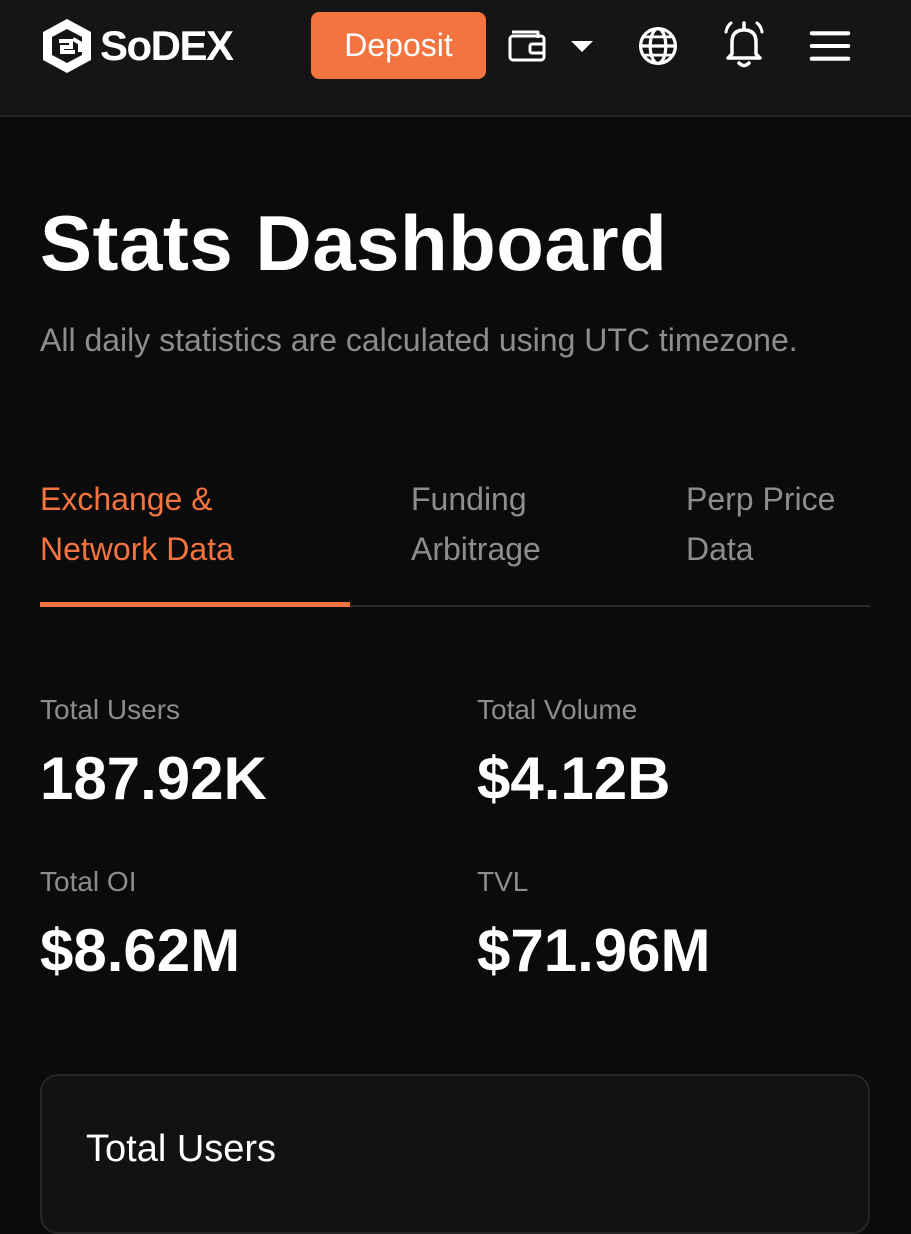 This screenshot has width=911, height=1234. I want to click on stat-value: $8.62M, so click(140, 950).